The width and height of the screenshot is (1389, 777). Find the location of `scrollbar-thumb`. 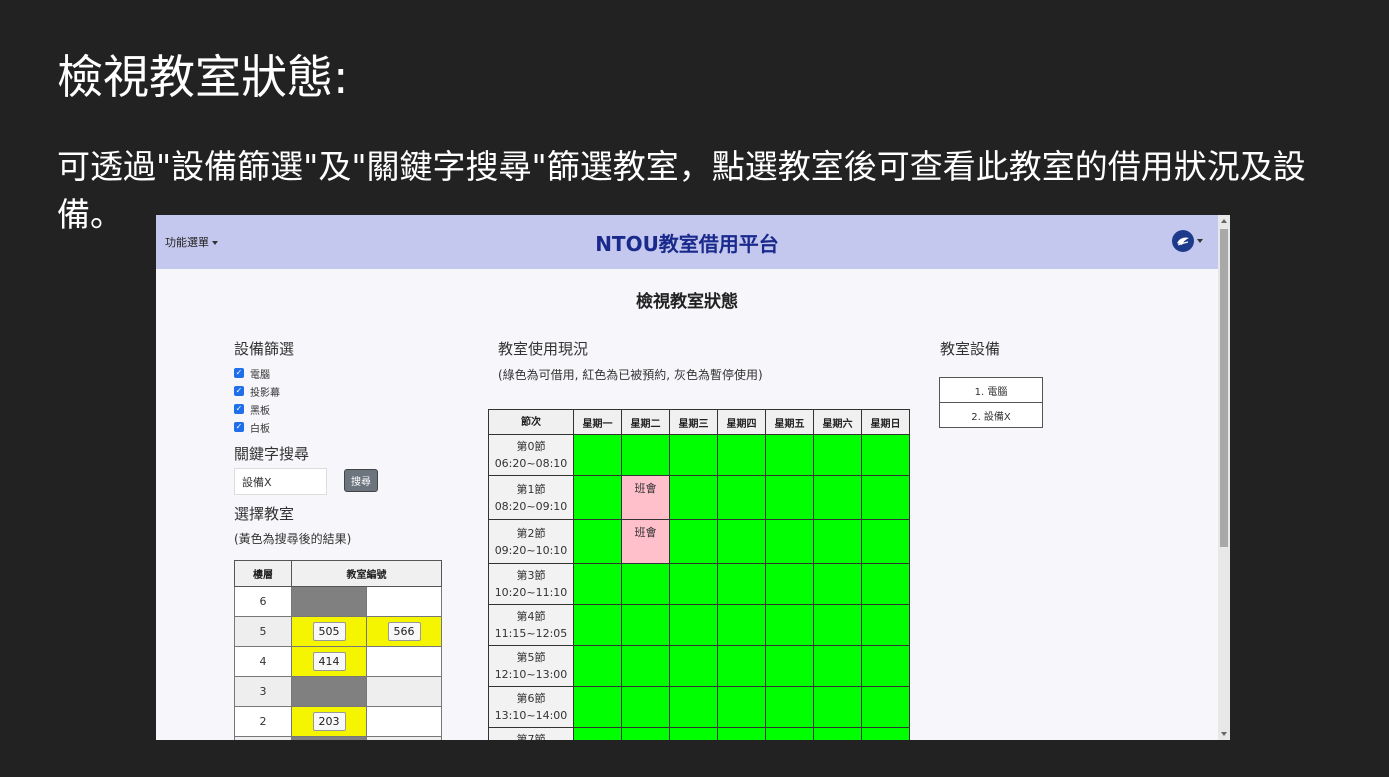

scrollbar-thumb is located at coordinates (1224, 388).